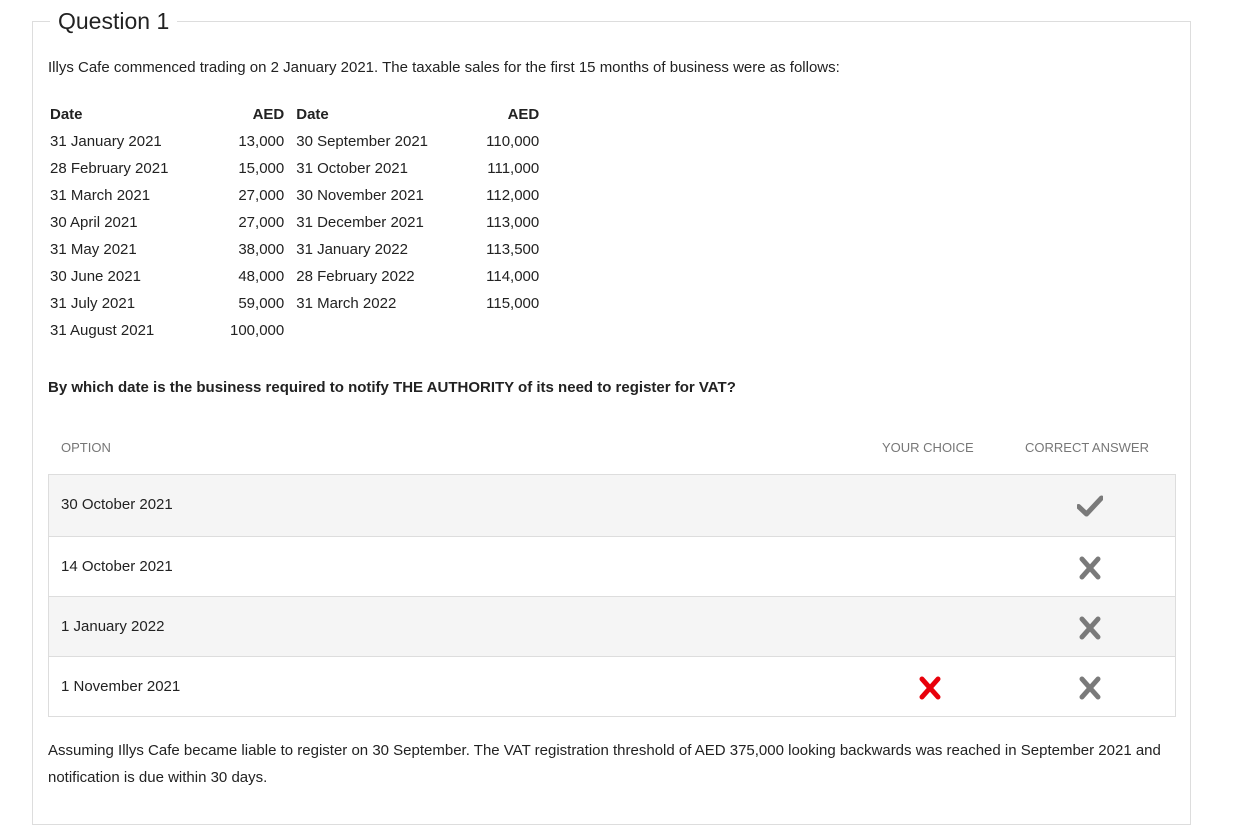 Image resolution: width=1244 pixels, height=838 pixels. I want to click on table-row: 31 August 2021 100,000, so click(294, 330).